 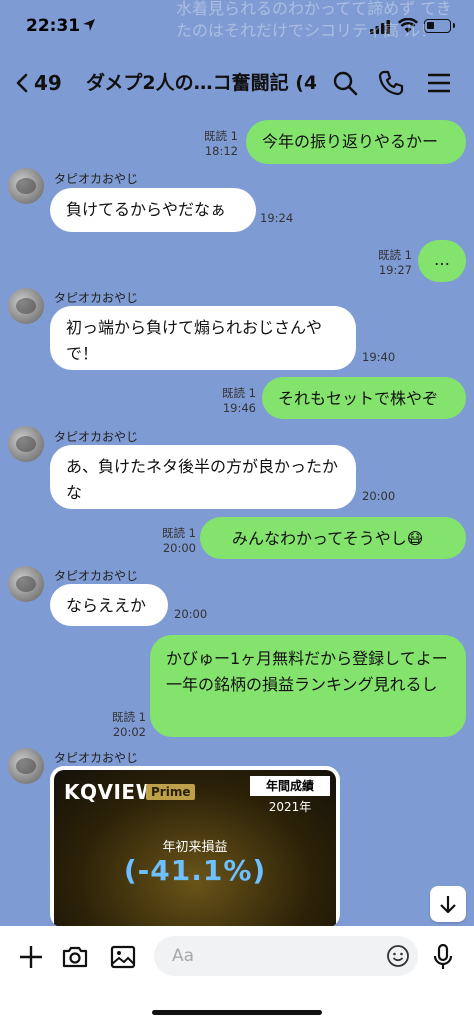 What do you see at coordinates (443, 957) in the screenshot?
I see `mic-icon` at bounding box center [443, 957].